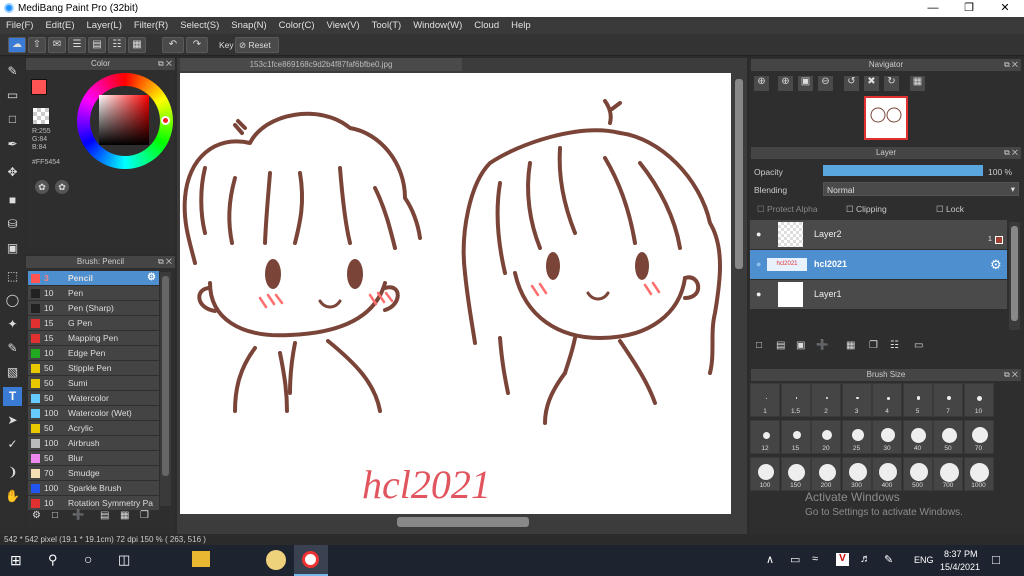 This screenshot has width=1024, height=576. What do you see at coordinates (55, 515) in the screenshot?
I see `brush-new-icon: □` at bounding box center [55, 515].